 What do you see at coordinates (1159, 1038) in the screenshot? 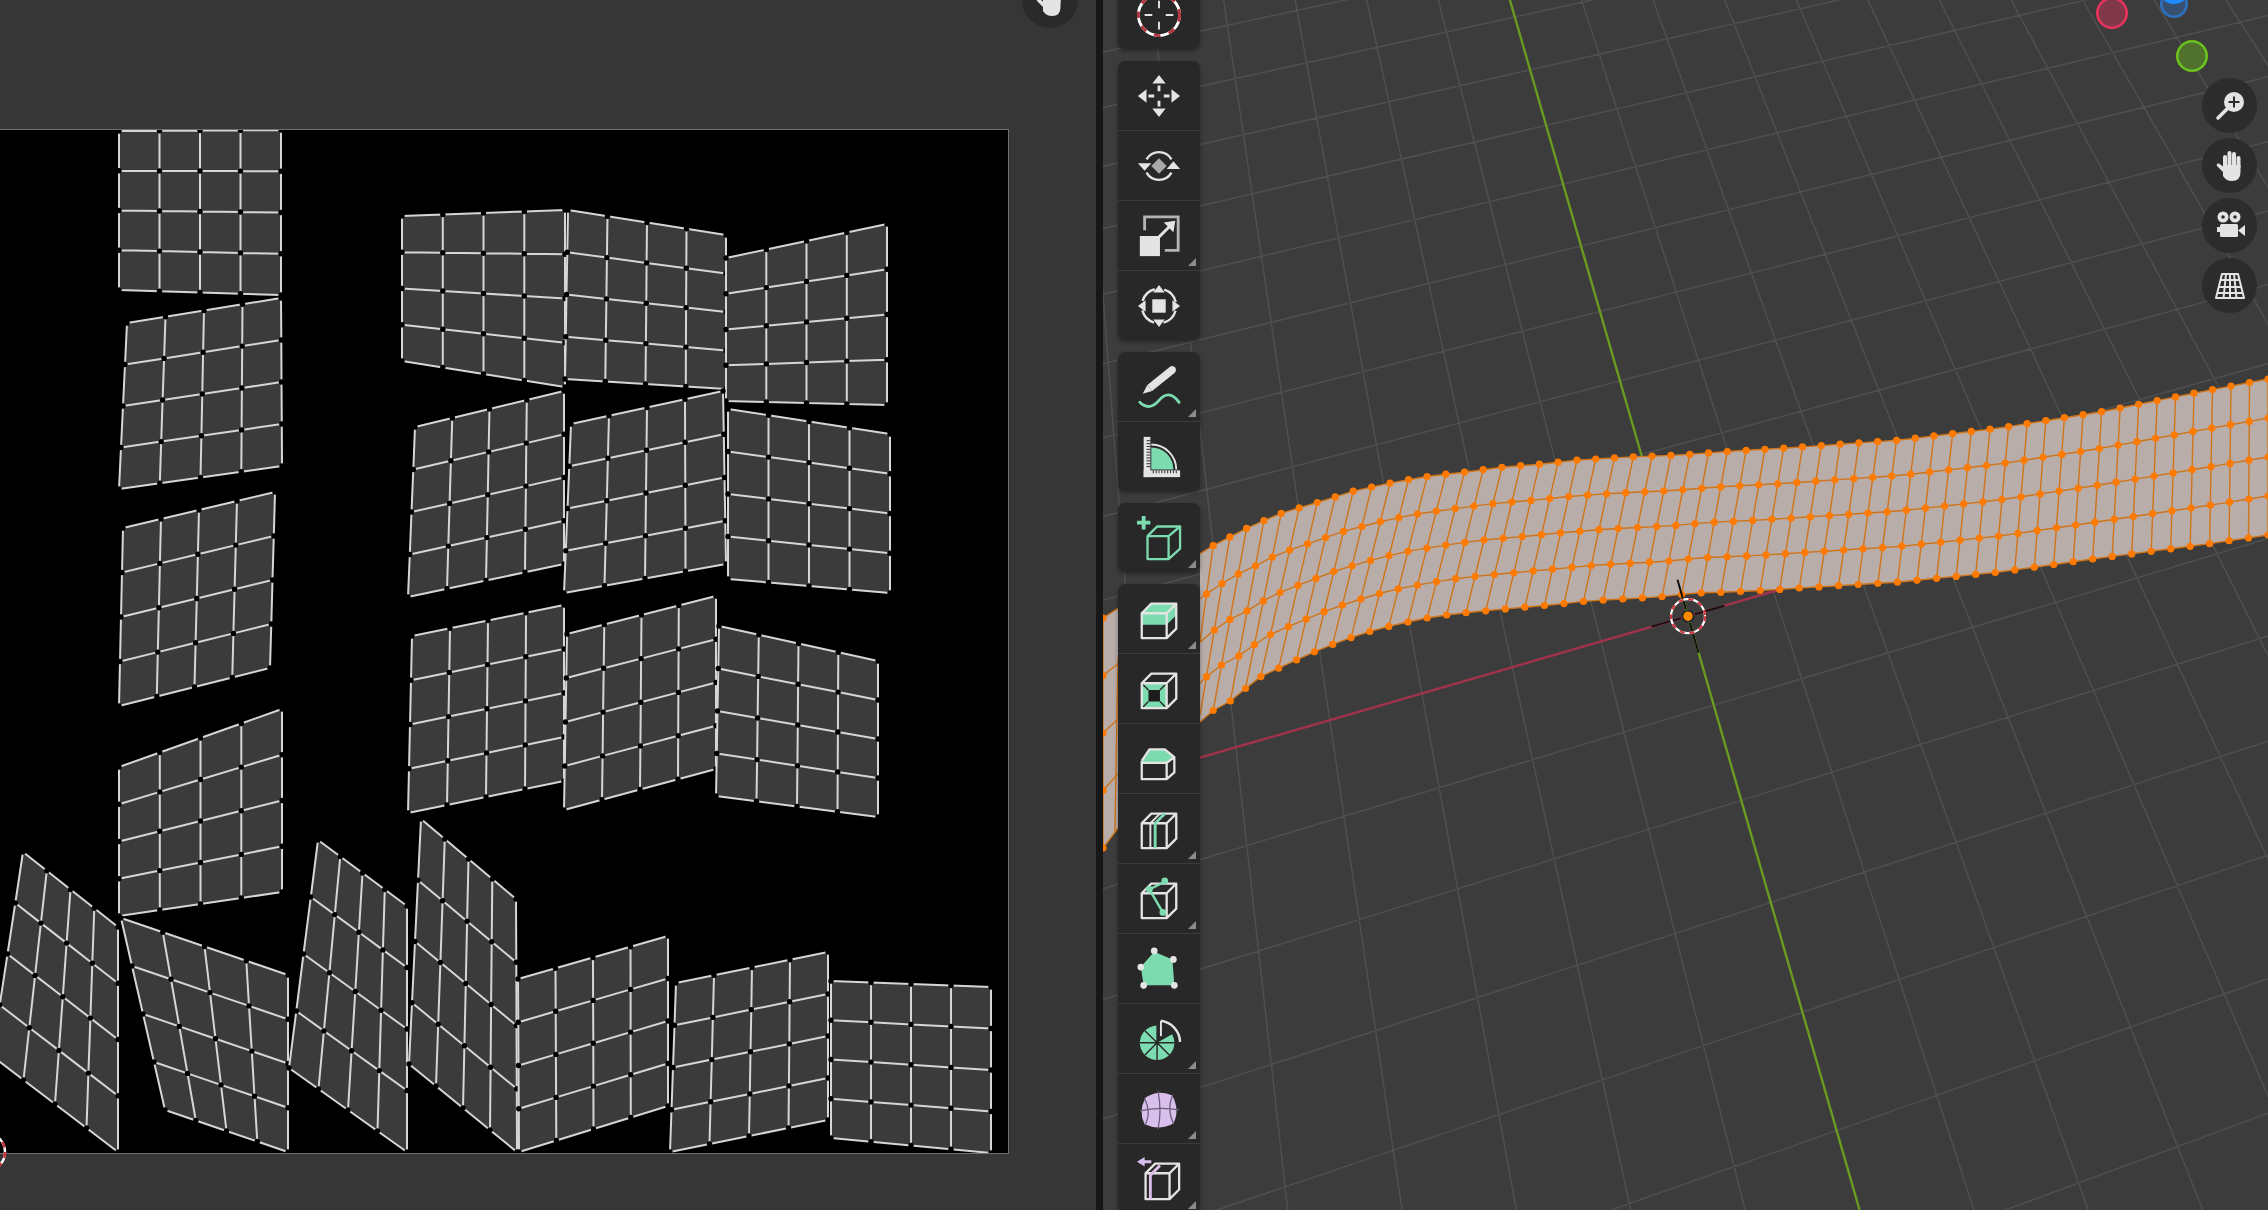
I see `spin-tool-button` at bounding box center [1159, 1038].